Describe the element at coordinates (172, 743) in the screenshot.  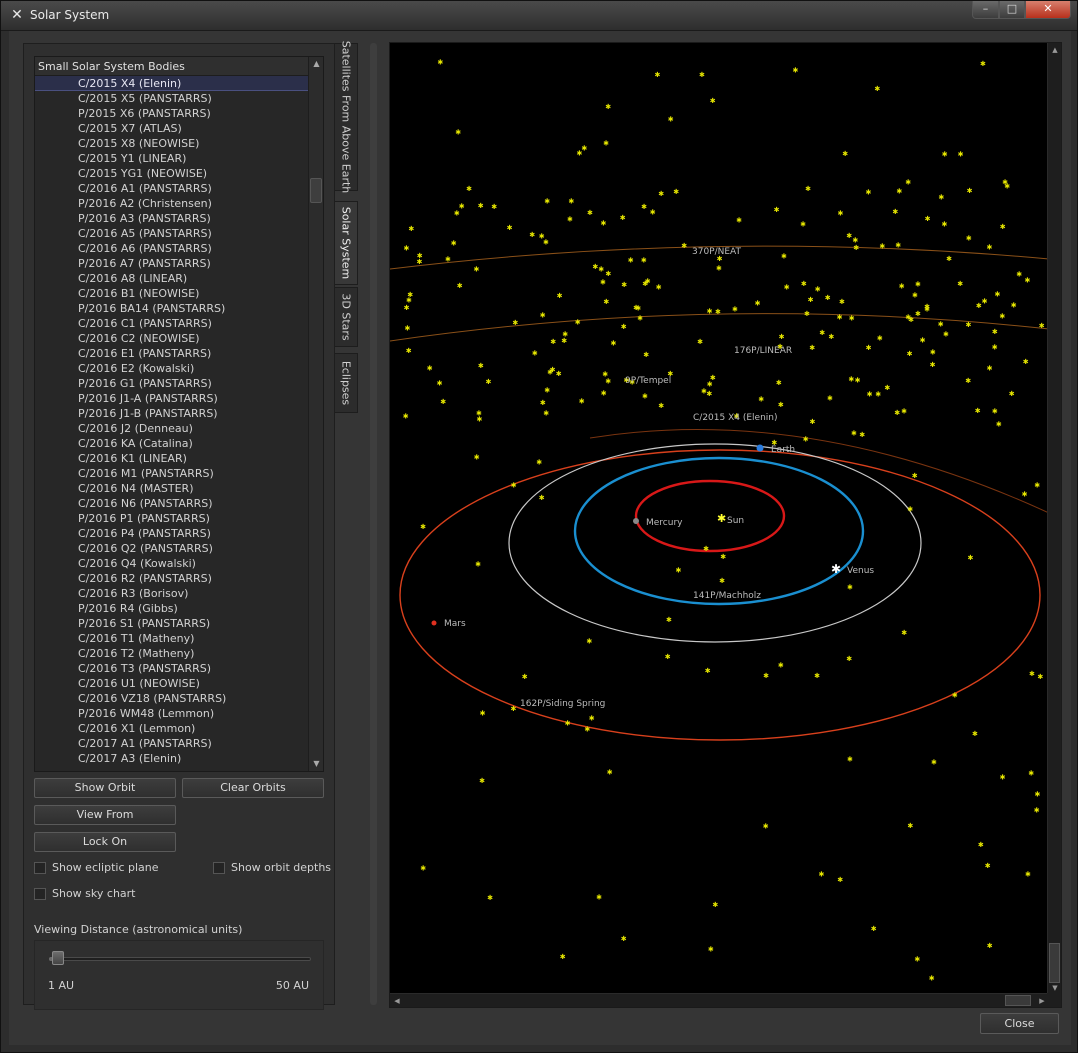
I see `list-item: C/2017 A1 (PANSTARRS)` at that location.